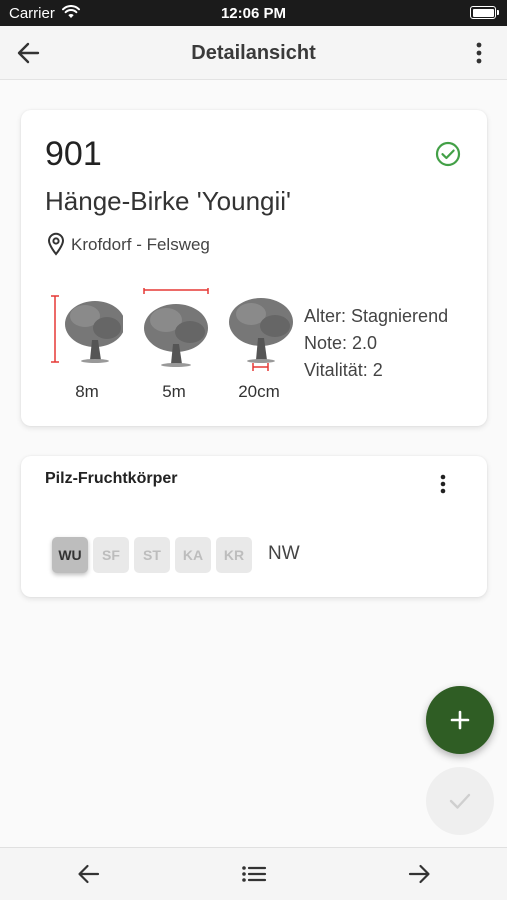 Image resolution: width=507 pixels, height=900 pixels. I want to click on chip-wu: WU, so click(70, 555).